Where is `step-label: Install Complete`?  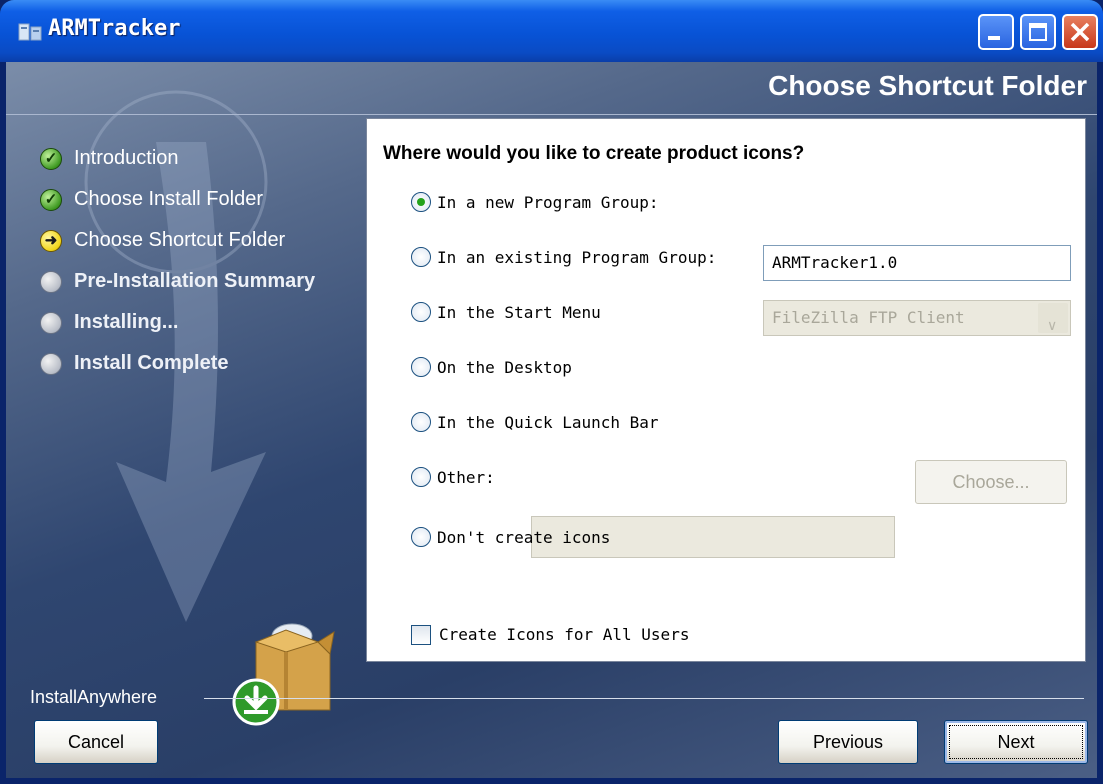
step-label: Install Complete is located at coordinates (151, 363).